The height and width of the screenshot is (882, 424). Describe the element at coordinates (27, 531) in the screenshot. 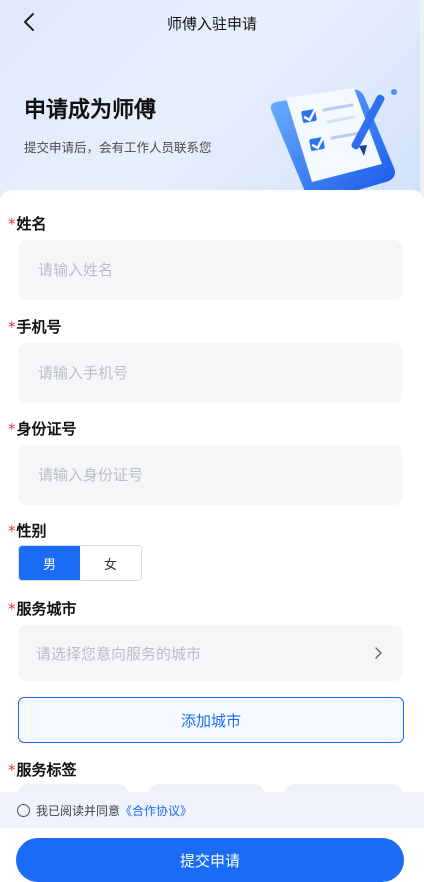

I see `gender-label: *性别` at that location.